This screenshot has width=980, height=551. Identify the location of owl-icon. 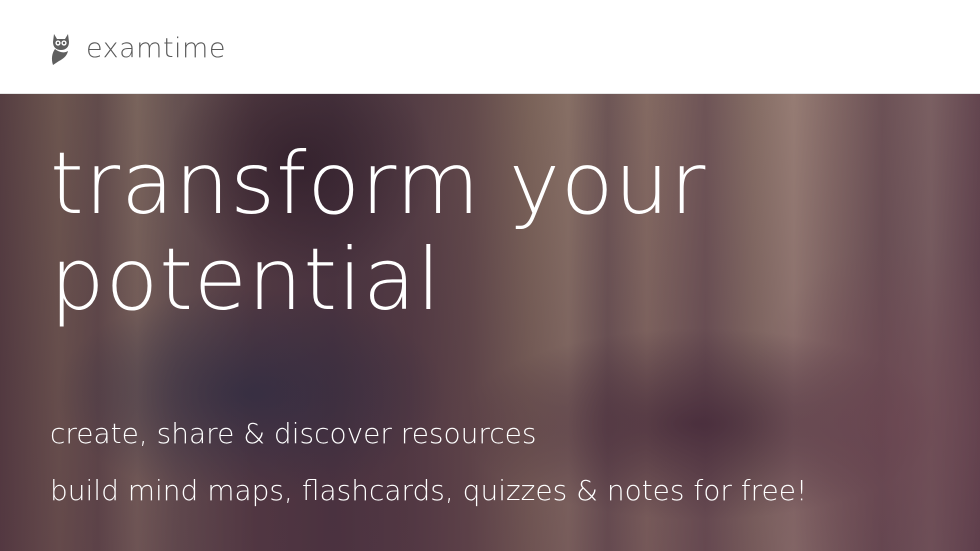
(61, 48).